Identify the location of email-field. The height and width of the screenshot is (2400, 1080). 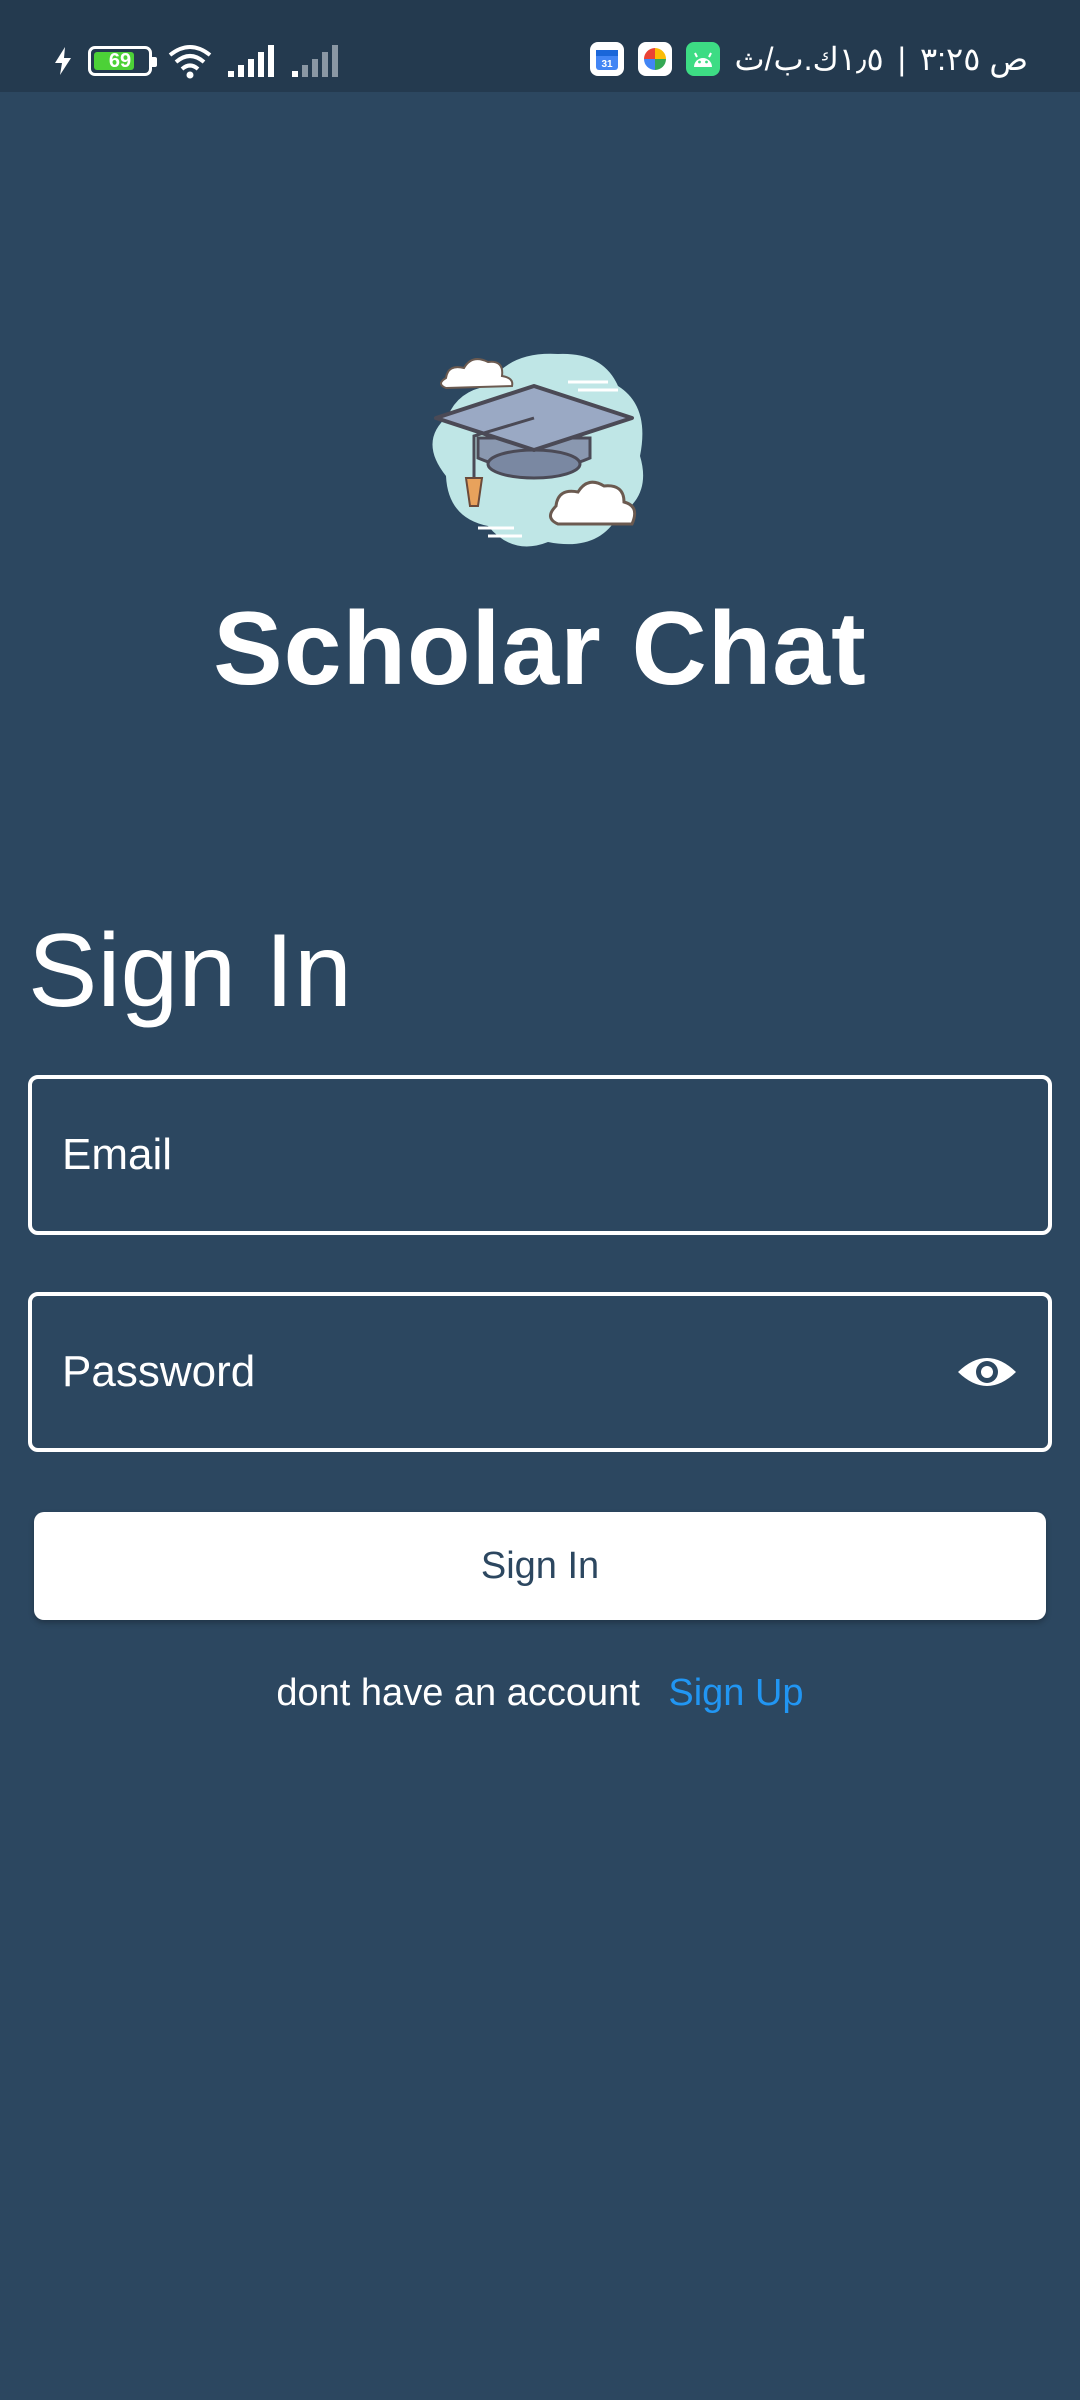
(540, 1155).